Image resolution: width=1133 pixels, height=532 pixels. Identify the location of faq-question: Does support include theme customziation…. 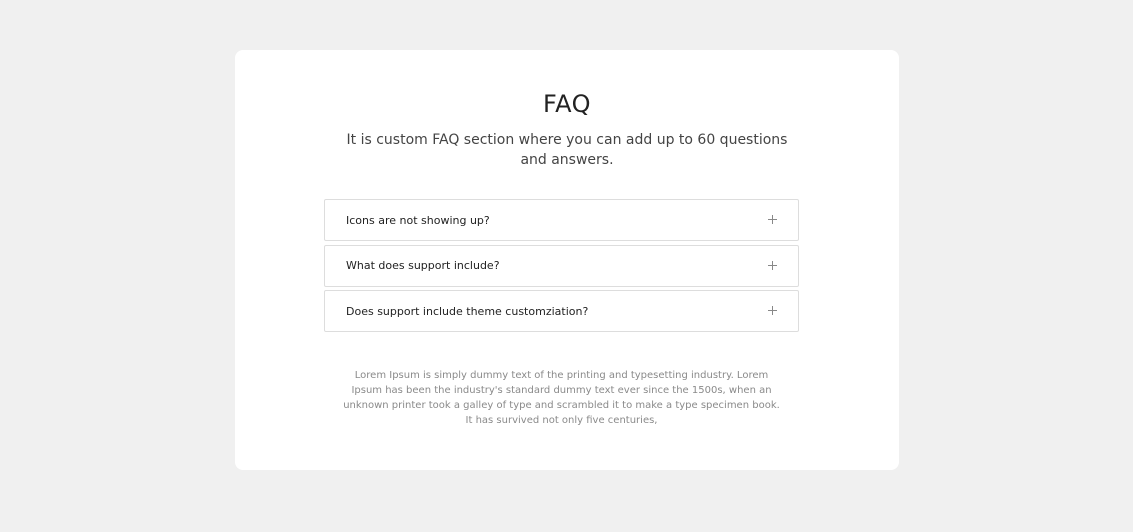
(467, 311).